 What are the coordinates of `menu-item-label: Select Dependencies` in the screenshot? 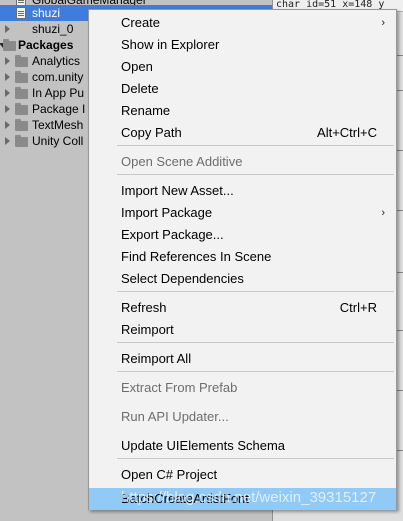 It's located at (182, 278).